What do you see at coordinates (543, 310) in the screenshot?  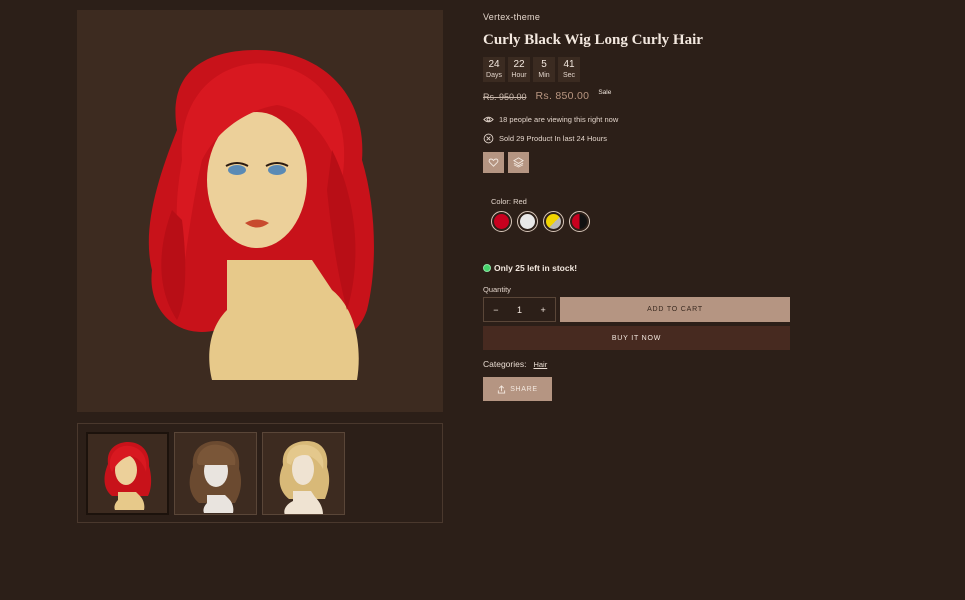 I see `quantity-plus-button: +` at bounding box center [543, 310].